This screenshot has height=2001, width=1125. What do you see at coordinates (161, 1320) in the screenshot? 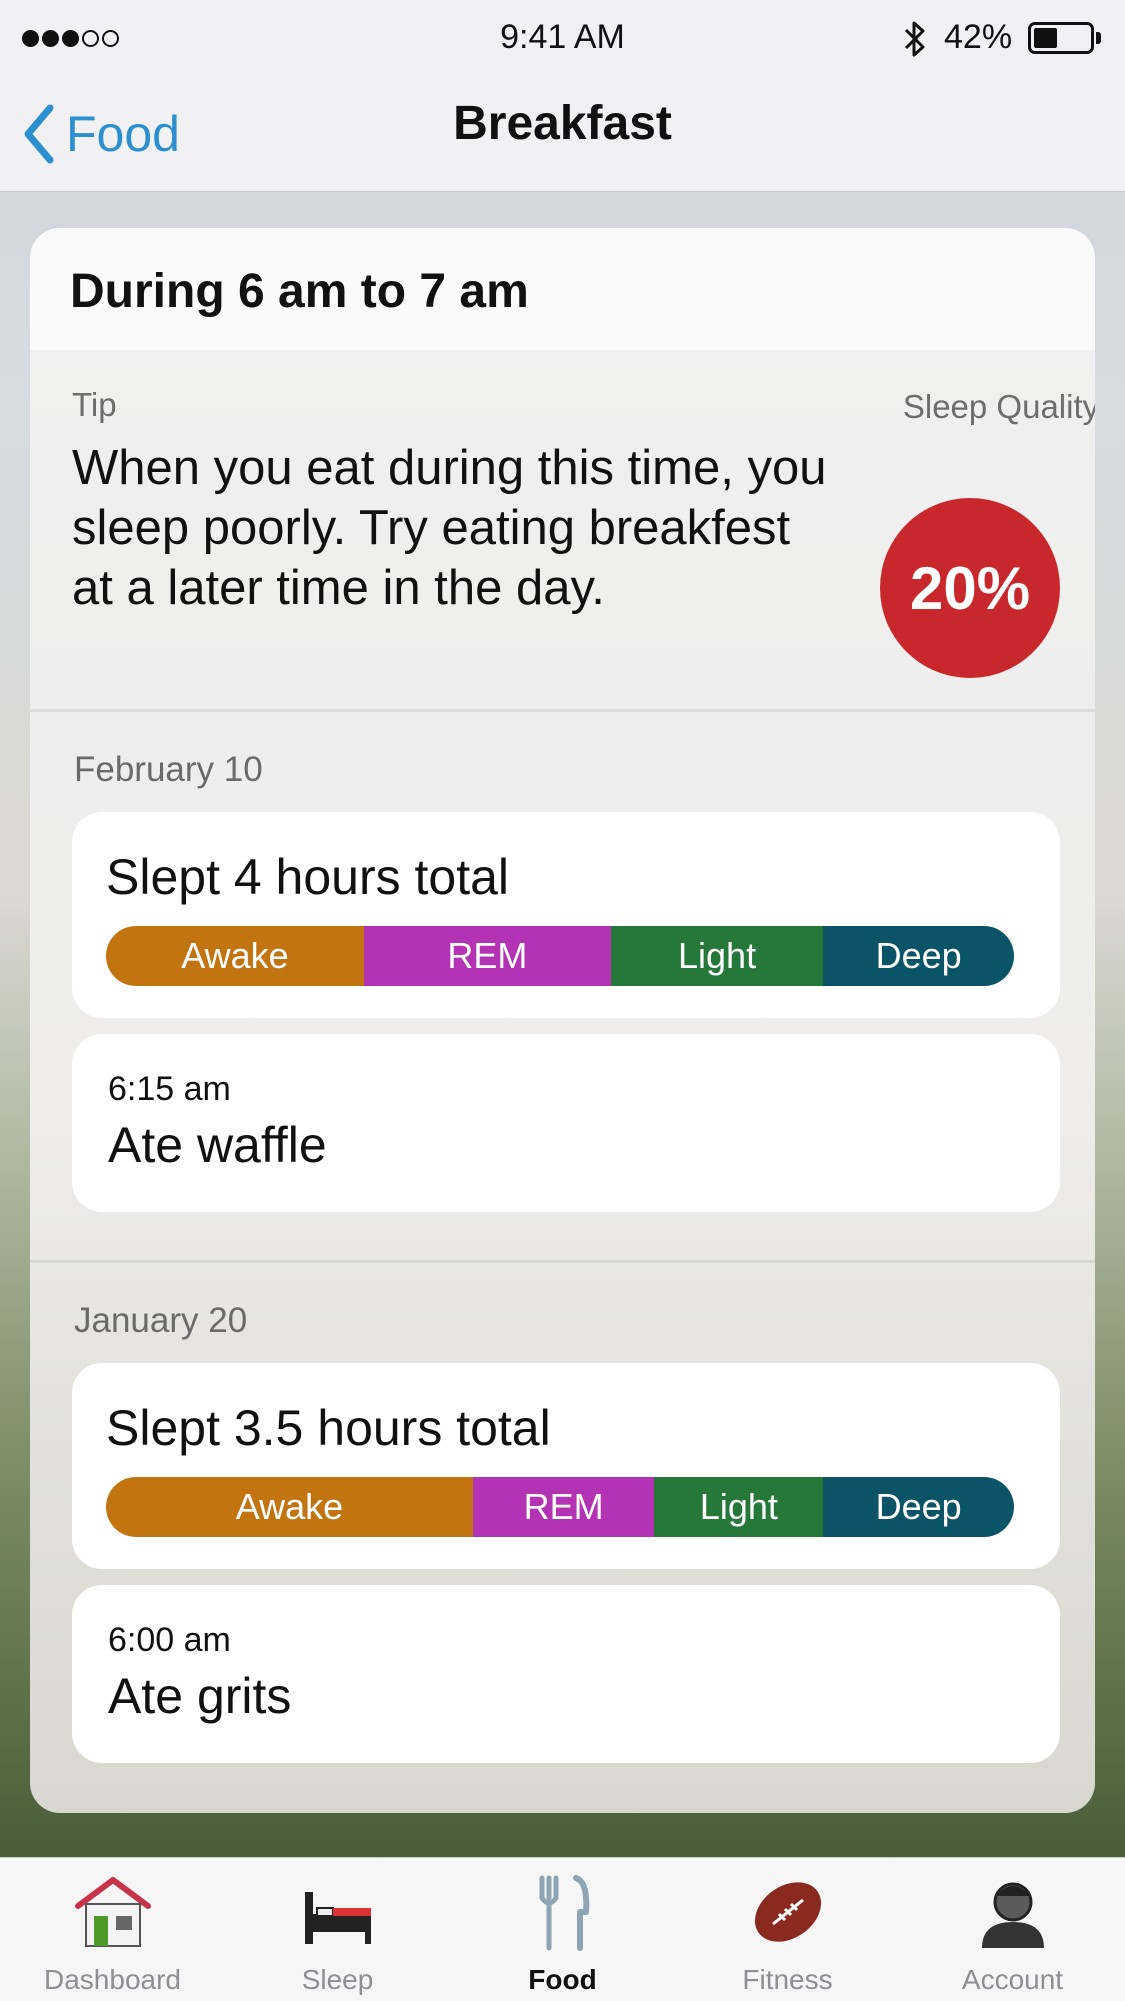
I see `day-date: January 20` at bounding box center [161, 1320].